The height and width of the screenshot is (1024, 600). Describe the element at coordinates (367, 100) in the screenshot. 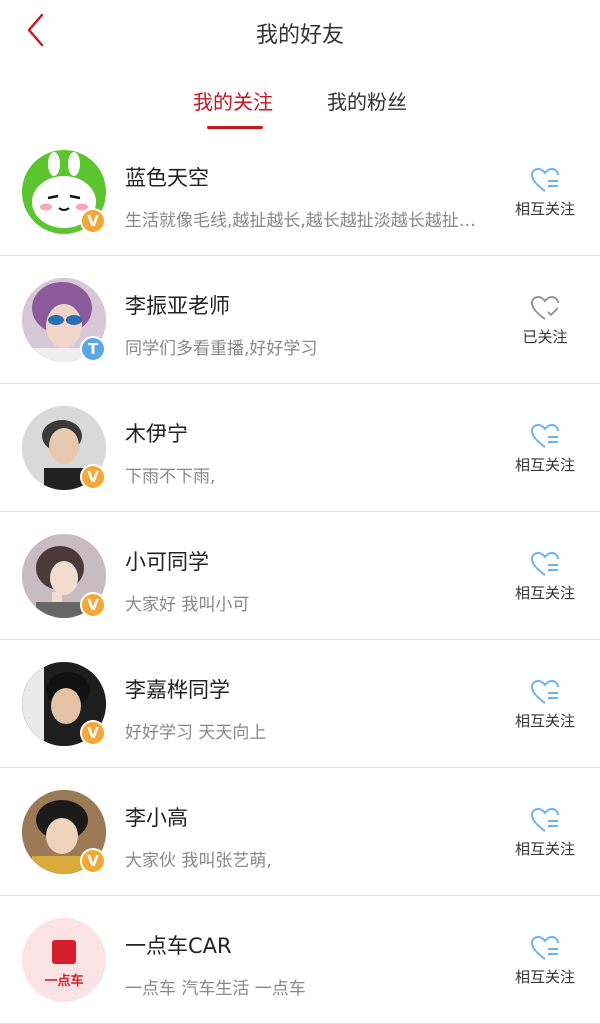

I see `tab-fans: 我的粉丝` at that location.